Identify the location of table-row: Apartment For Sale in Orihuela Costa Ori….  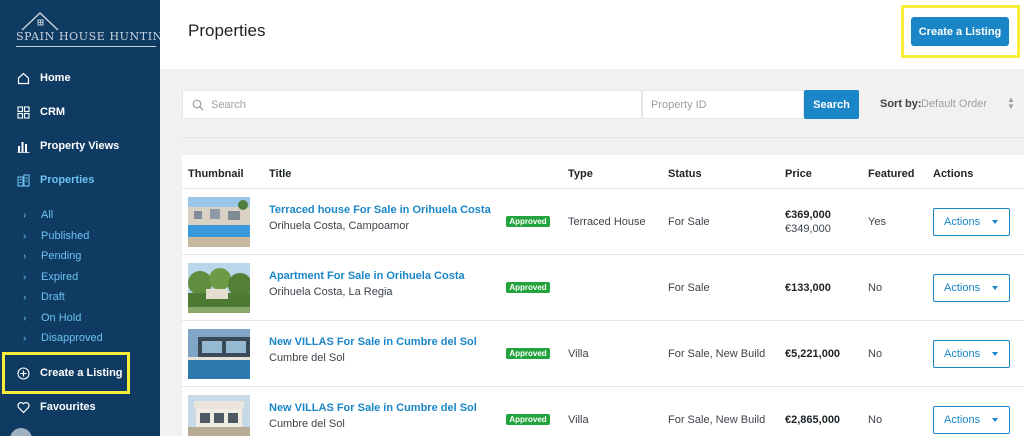
(603, 288).